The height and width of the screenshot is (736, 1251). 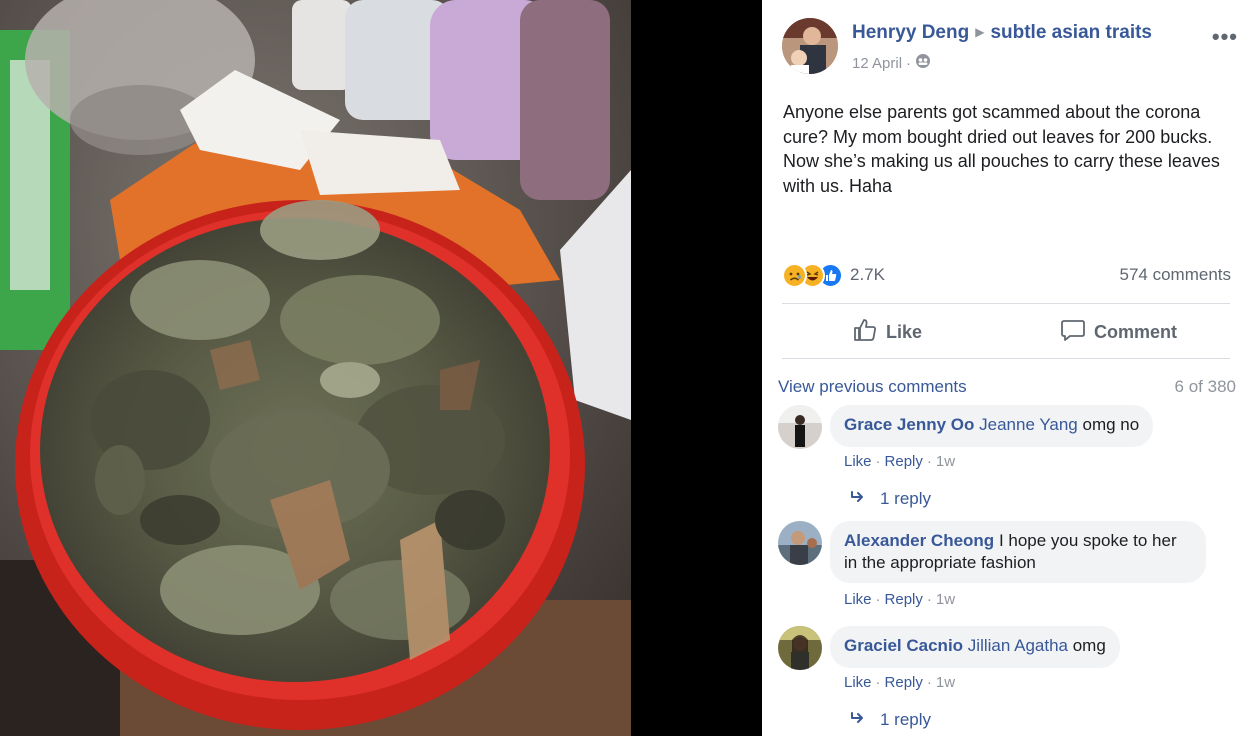 What do you see at coordinates (1176, 275) in the screenshot?
I see `comment-count-link: 574 comments` at bounding box center [1176, 275].